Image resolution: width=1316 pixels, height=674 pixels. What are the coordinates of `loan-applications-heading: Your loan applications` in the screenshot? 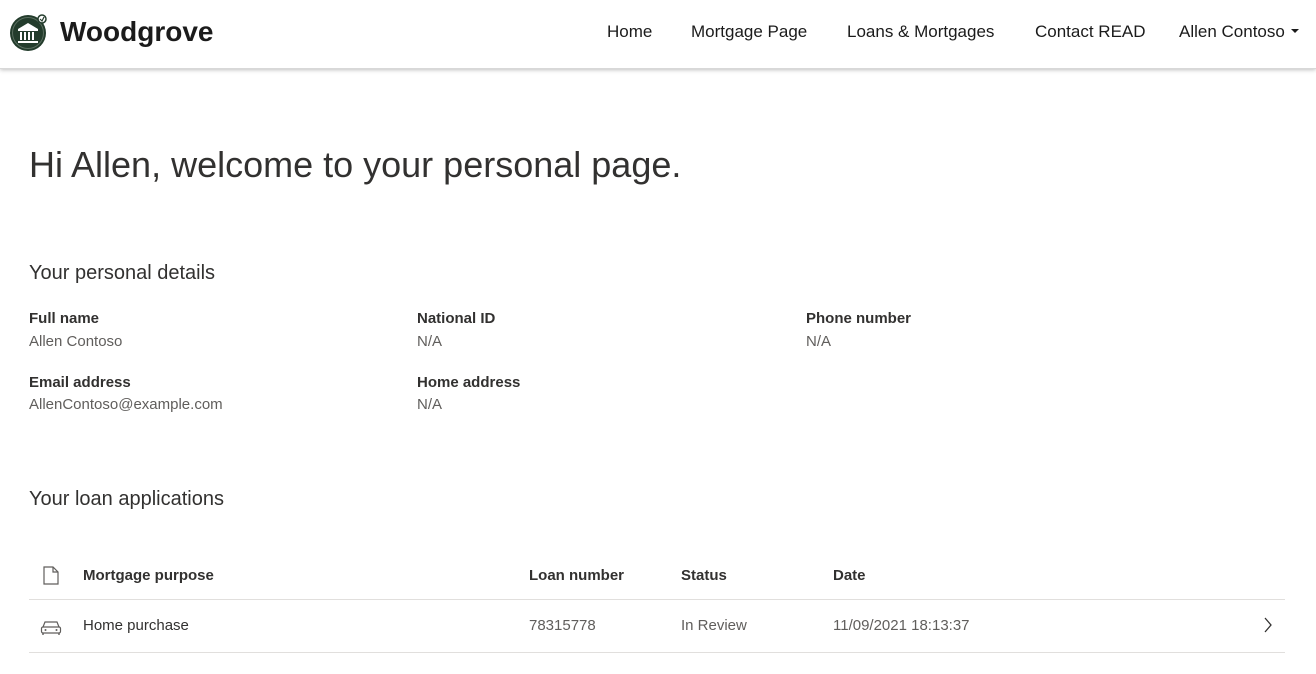 It's located at (126, 499).